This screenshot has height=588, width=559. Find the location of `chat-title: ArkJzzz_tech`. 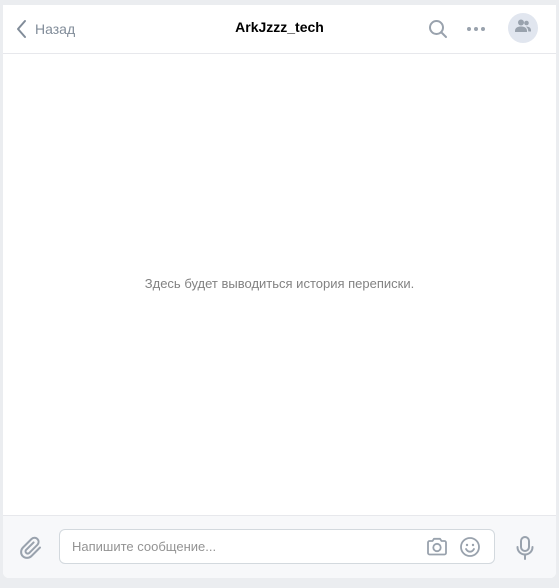

chat-title: ArkJzzz_tech is located at coordinates (279, 27).